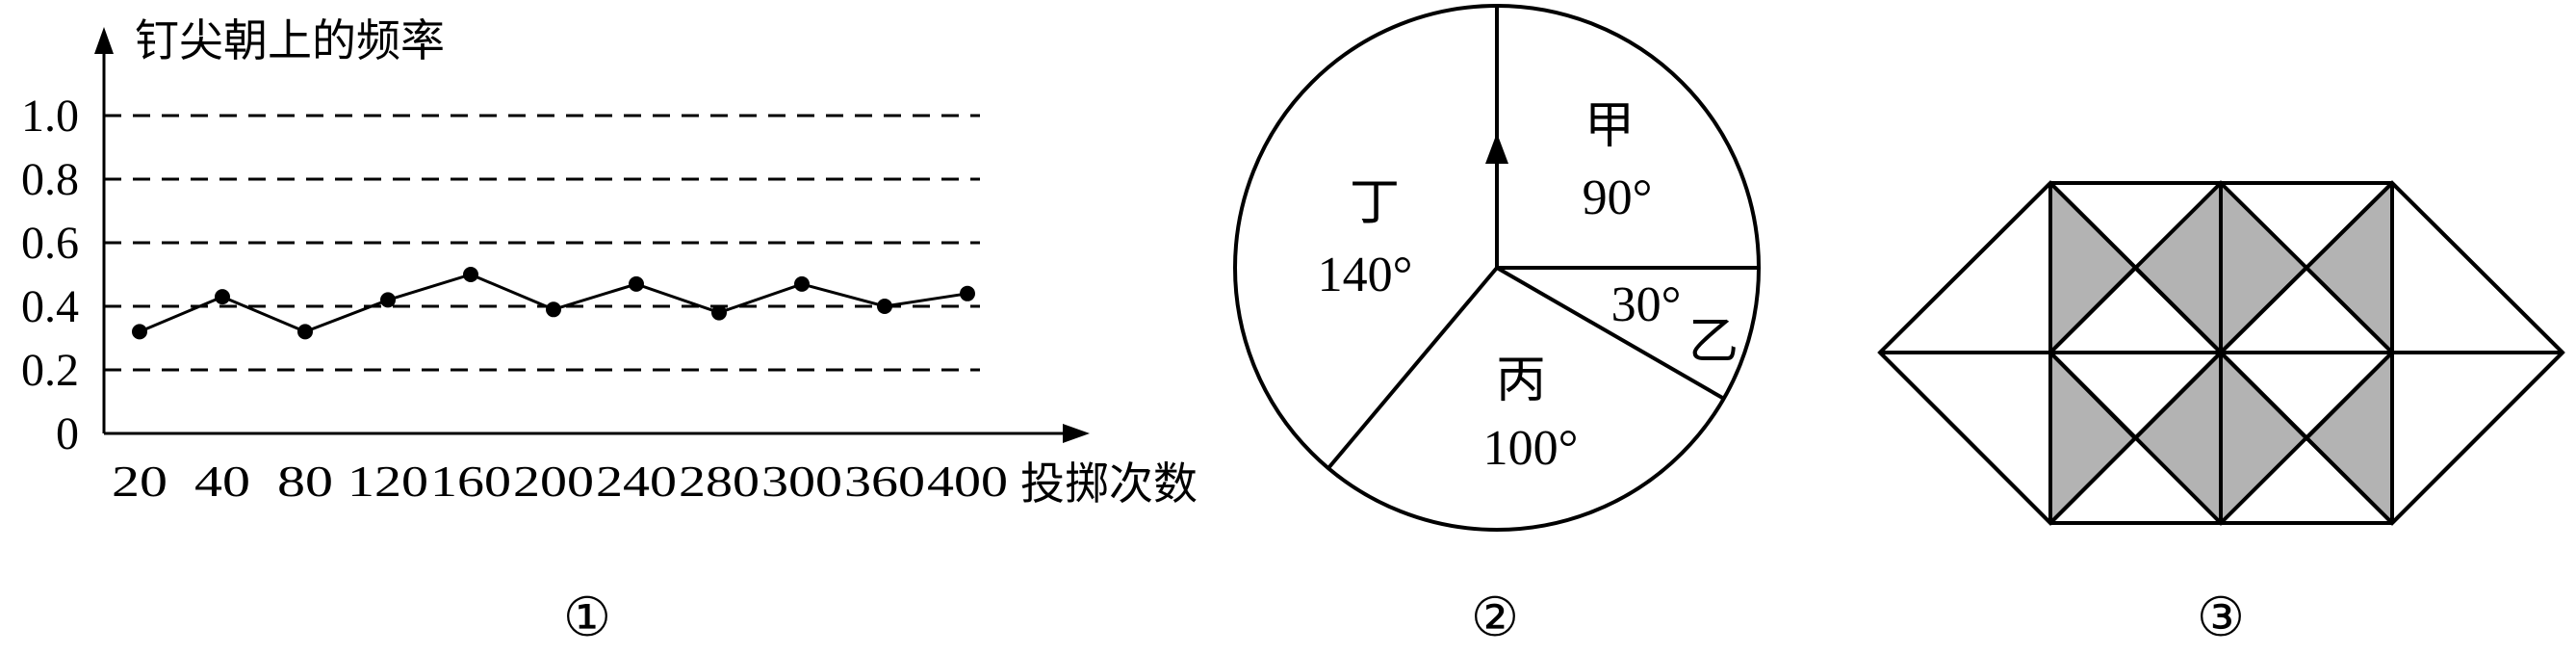  Describe the element at coordinates (801, 481) in the screenshot. I see `x-tick-label: 300` at that location.